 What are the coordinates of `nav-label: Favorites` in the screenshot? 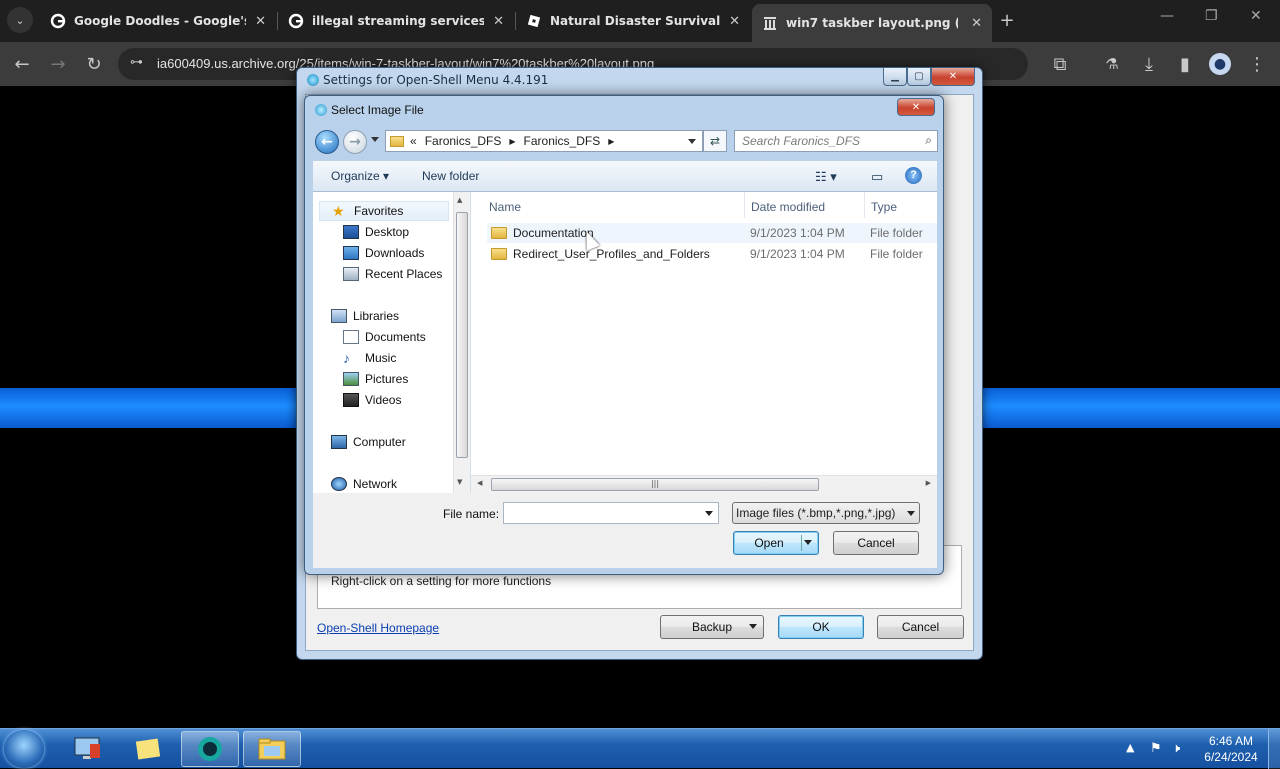 It's located at (379, 211).